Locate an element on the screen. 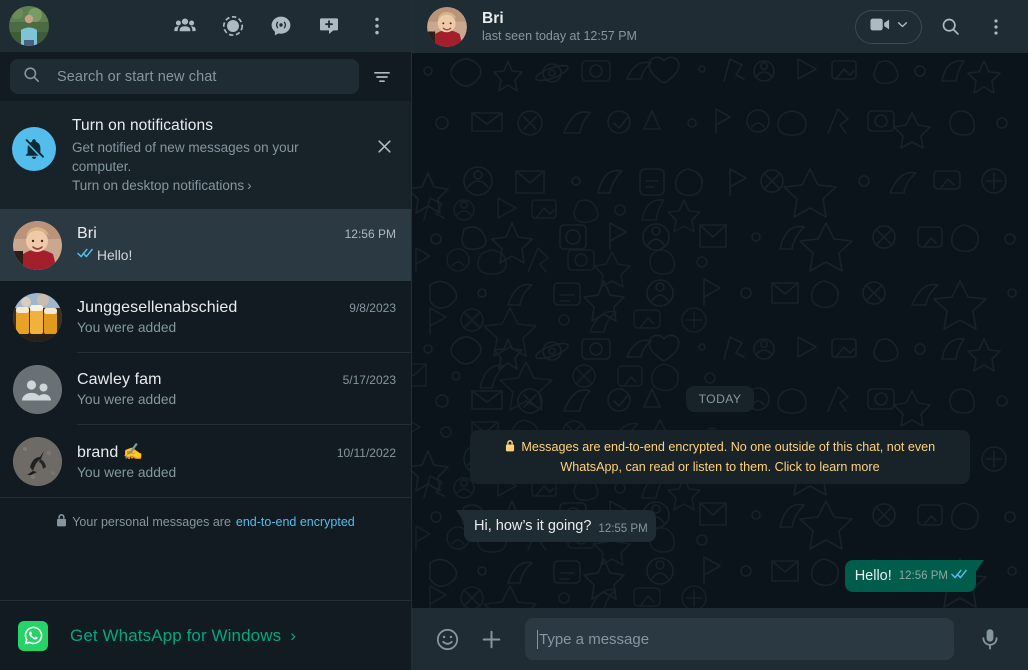  video-call-button is located at coordinates (888, 26).